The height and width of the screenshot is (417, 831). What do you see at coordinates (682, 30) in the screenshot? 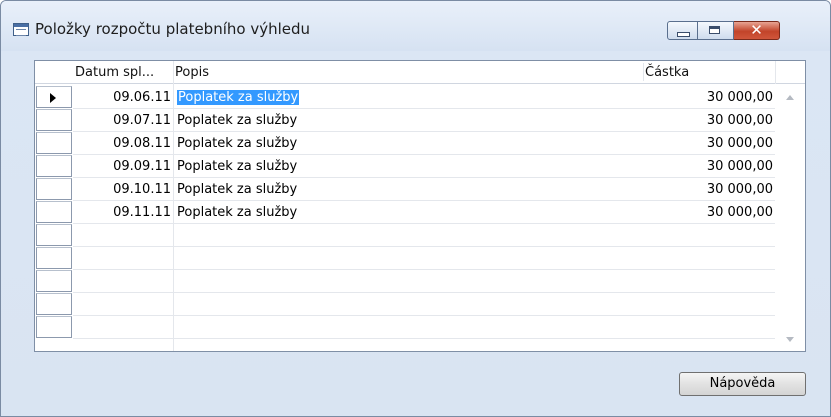
I see `minimize-button` at bounding box center [682, 30].